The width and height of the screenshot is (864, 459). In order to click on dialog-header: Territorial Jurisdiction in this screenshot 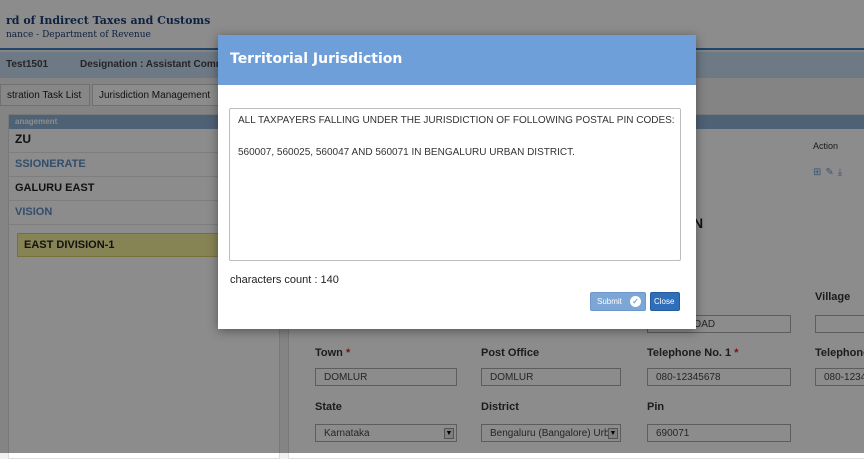, I will do `click(457, 60)`.